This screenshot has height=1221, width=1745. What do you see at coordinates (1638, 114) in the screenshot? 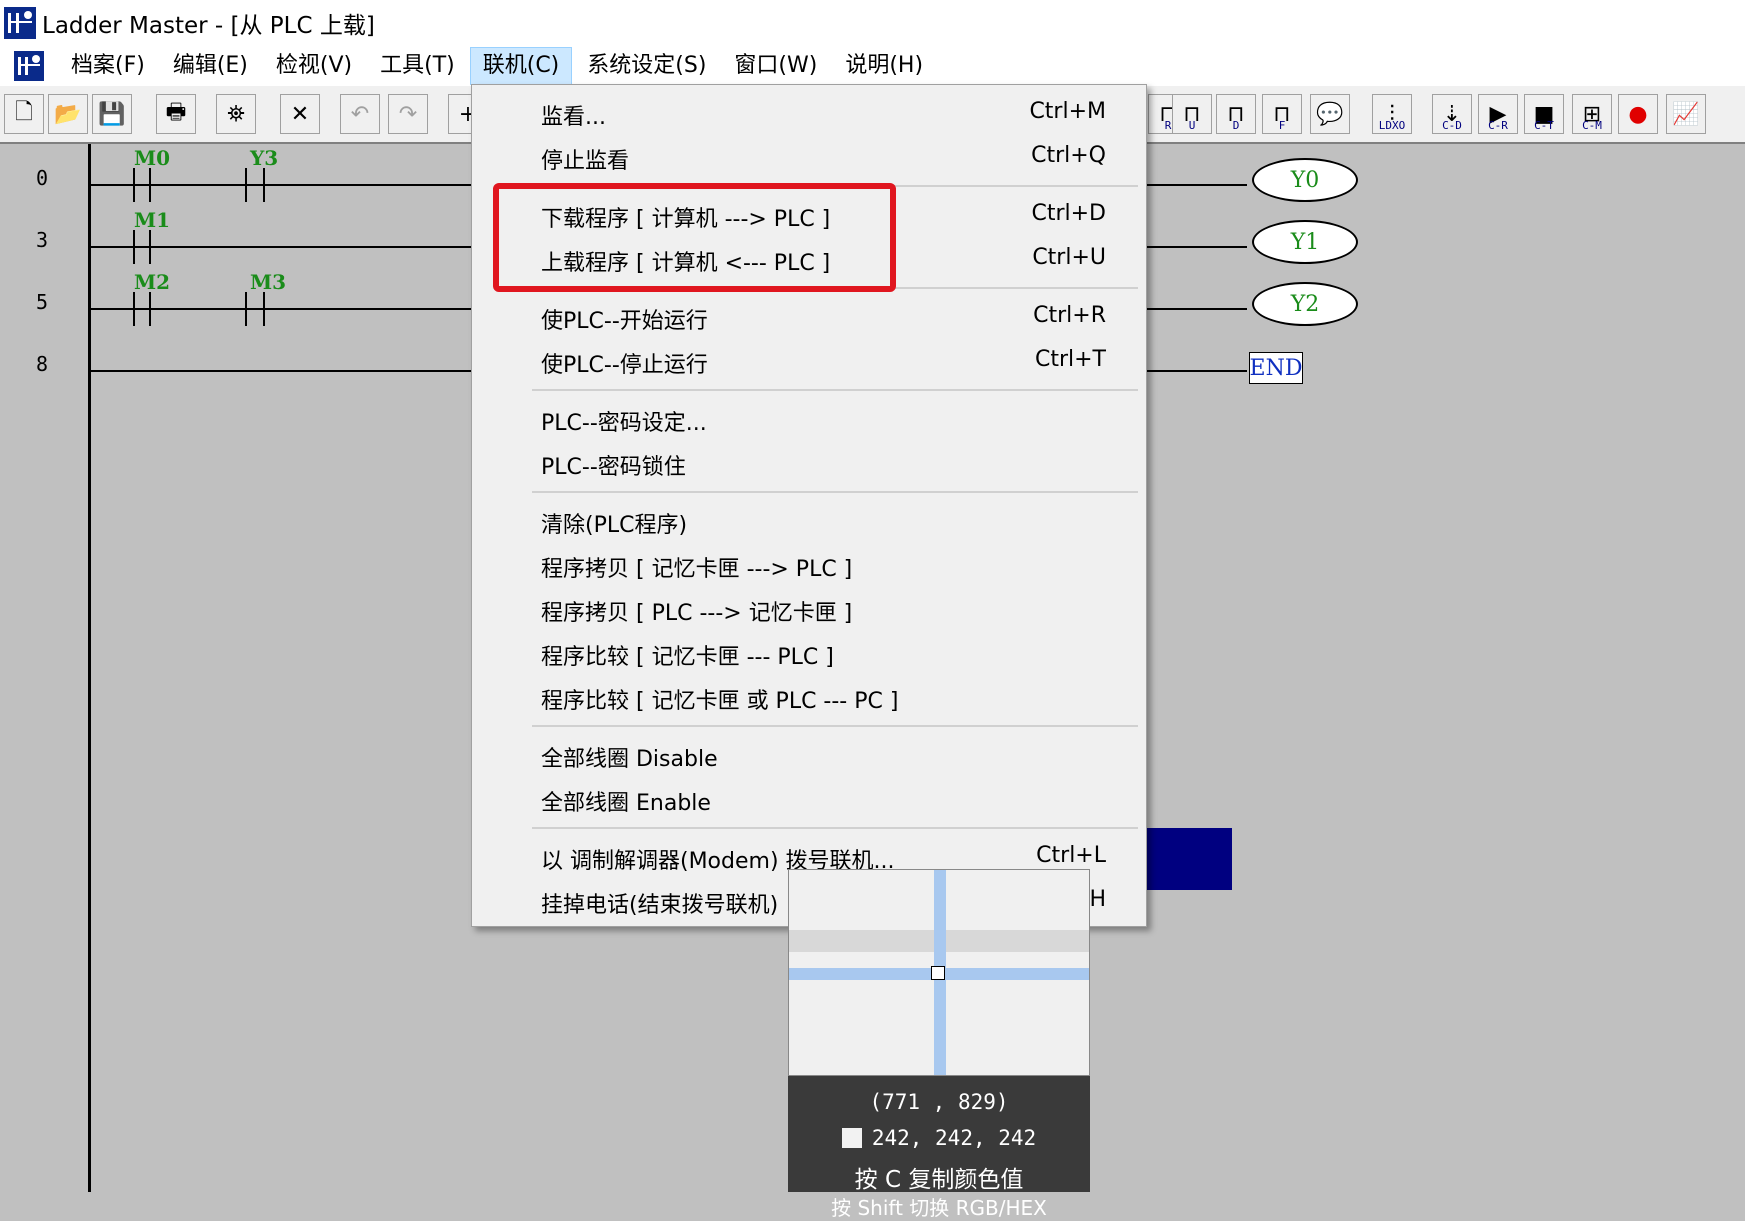
I see `record-stop-icon: ●` at bounding box center [1638, 114].